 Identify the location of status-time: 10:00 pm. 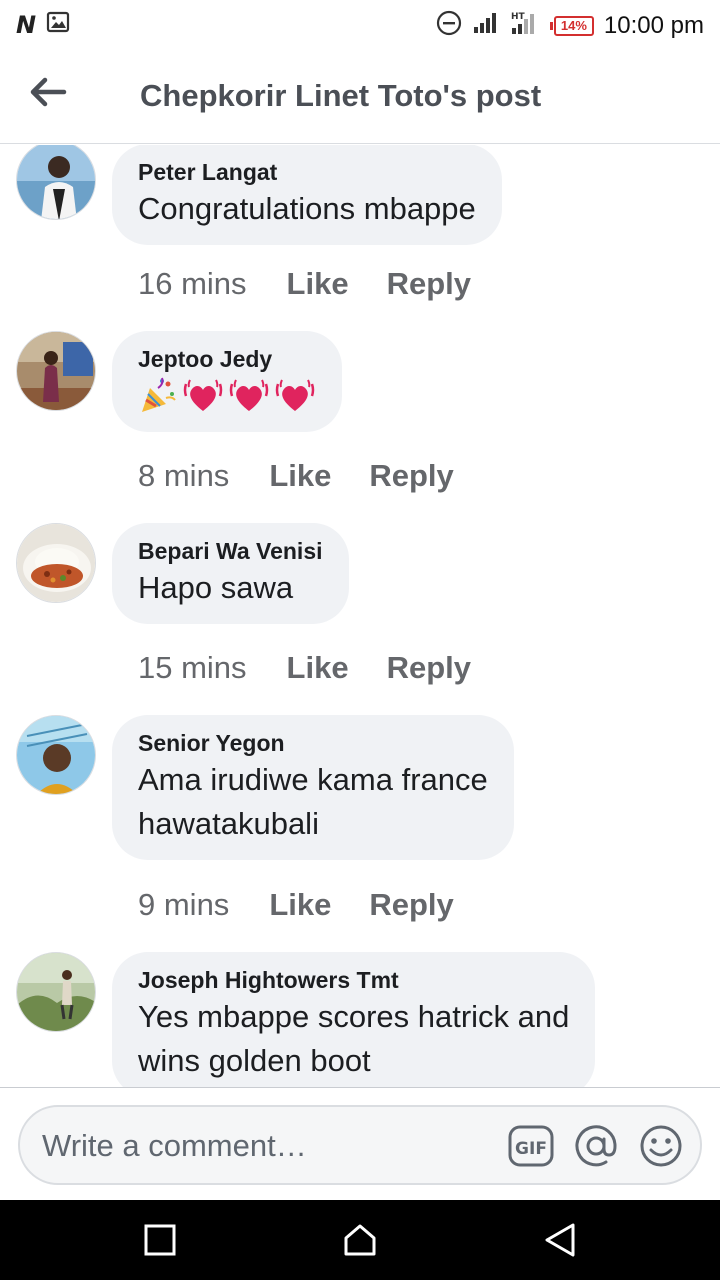
(653, 25).